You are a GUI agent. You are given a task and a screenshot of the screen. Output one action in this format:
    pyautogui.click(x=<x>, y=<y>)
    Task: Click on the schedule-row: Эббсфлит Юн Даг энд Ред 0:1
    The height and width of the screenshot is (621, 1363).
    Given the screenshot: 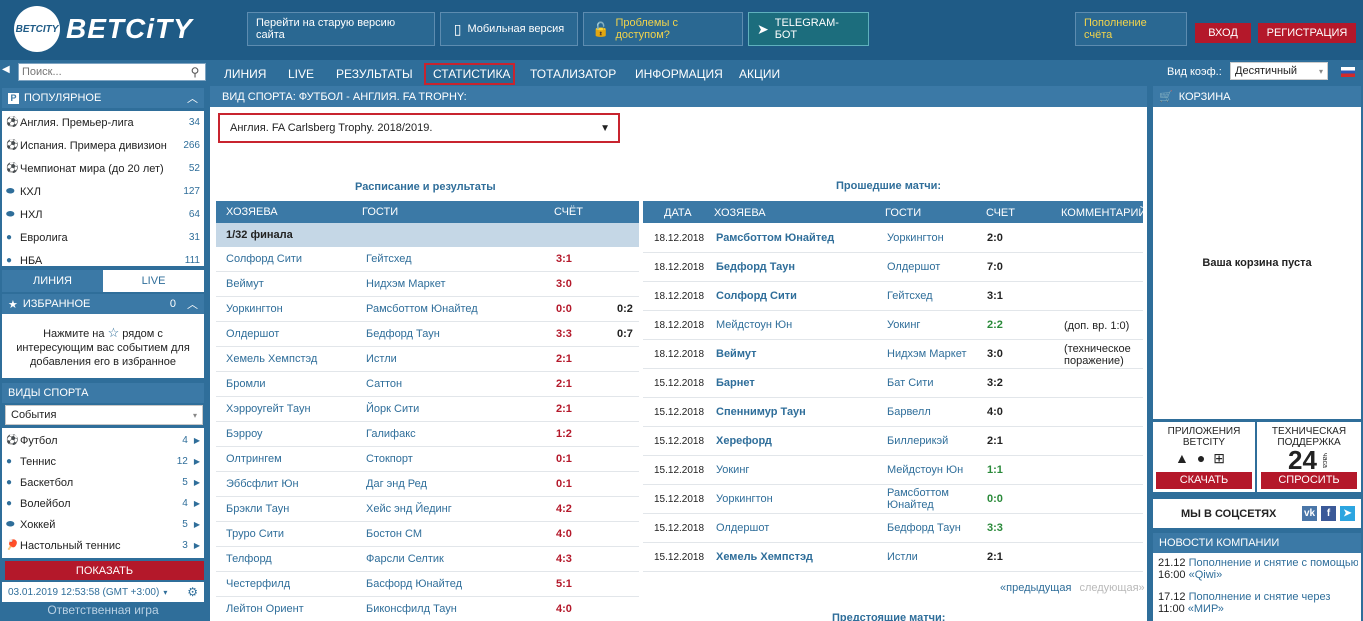 What is the action you would take?
    pyautogui.click(x=427, y=484)
    